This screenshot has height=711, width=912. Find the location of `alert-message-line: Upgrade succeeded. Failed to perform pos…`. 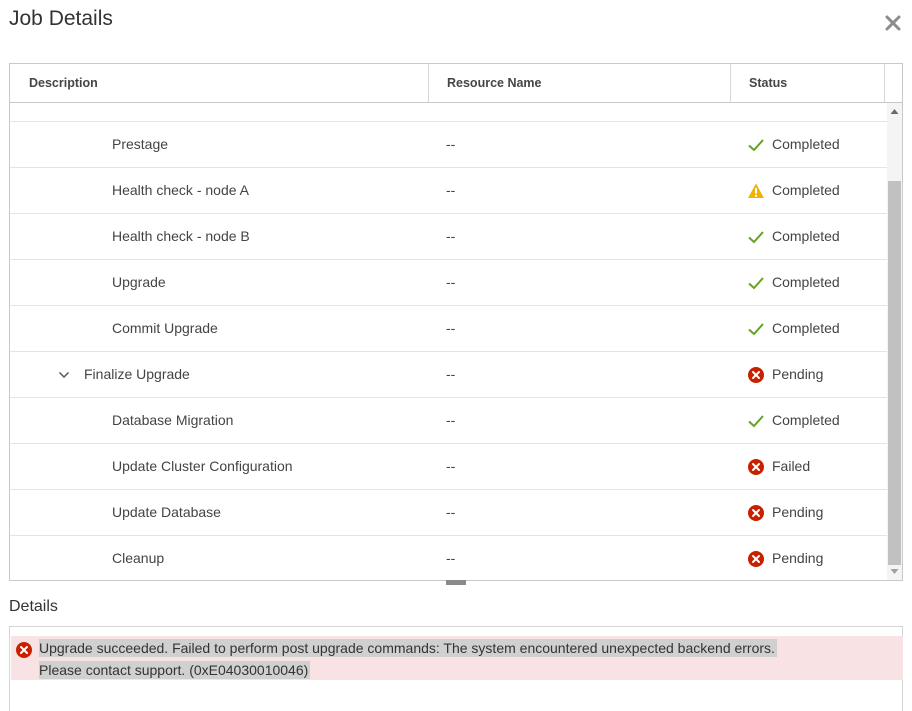

alert-message-line: Upgrade succeeded. Failed to perform pos… is located at coordinates (408, 648).